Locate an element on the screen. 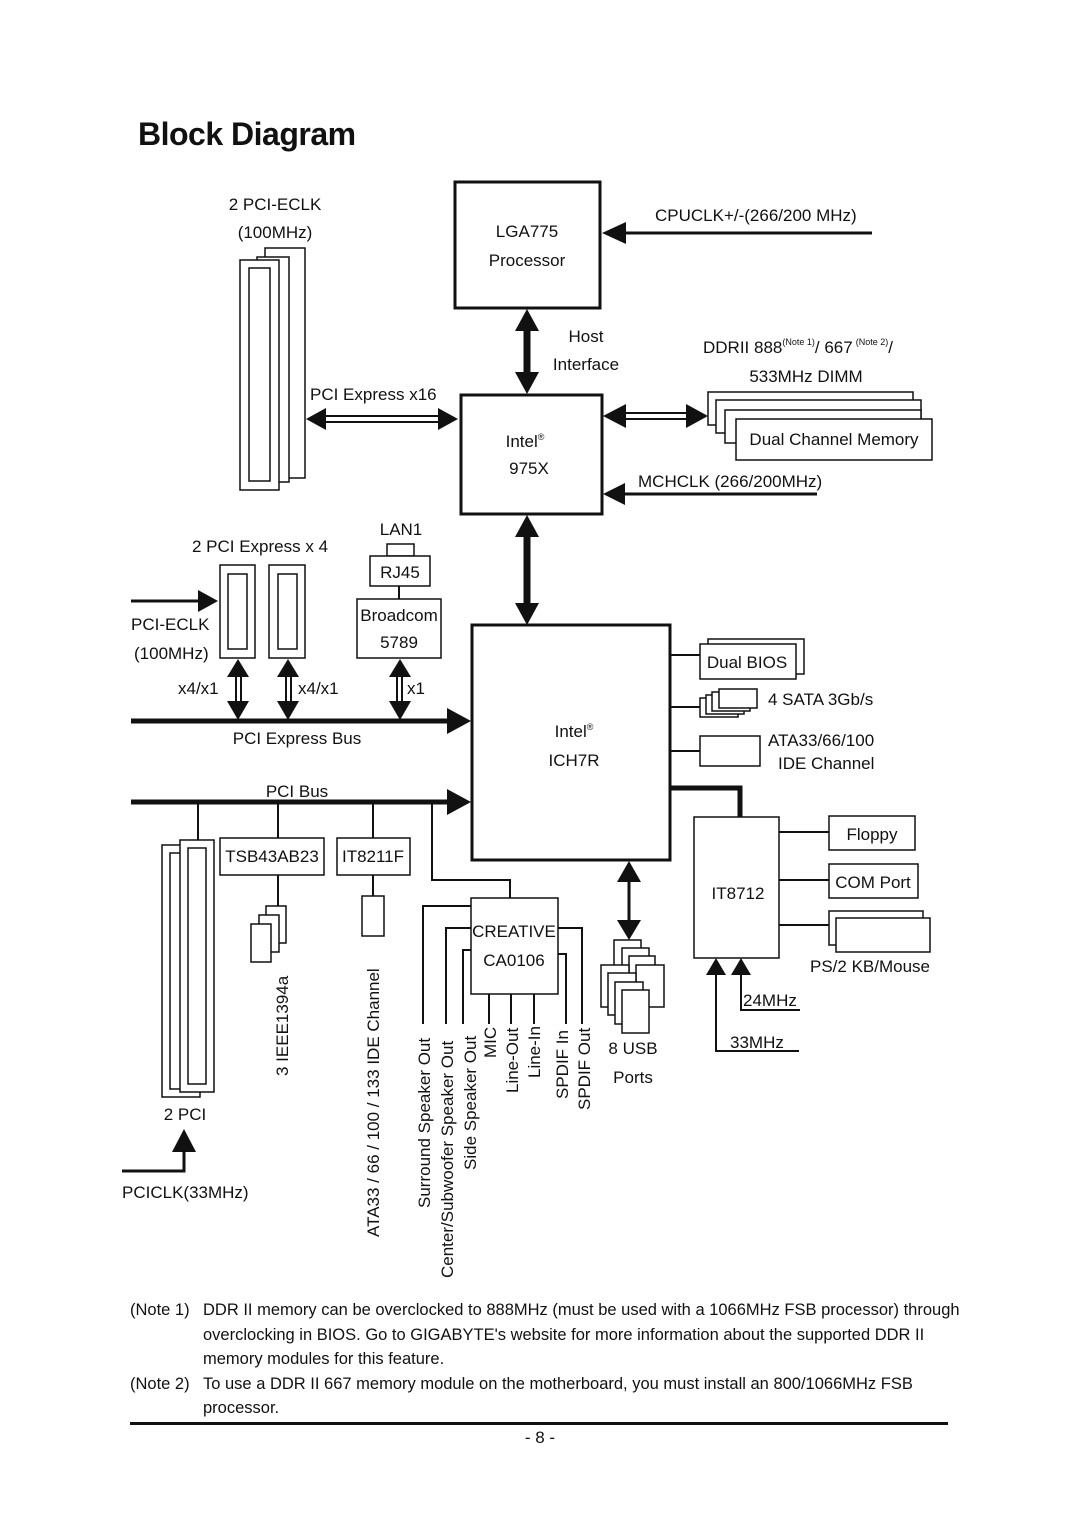  cpu-processor-label: Processor is located at coordinates (527, 260).